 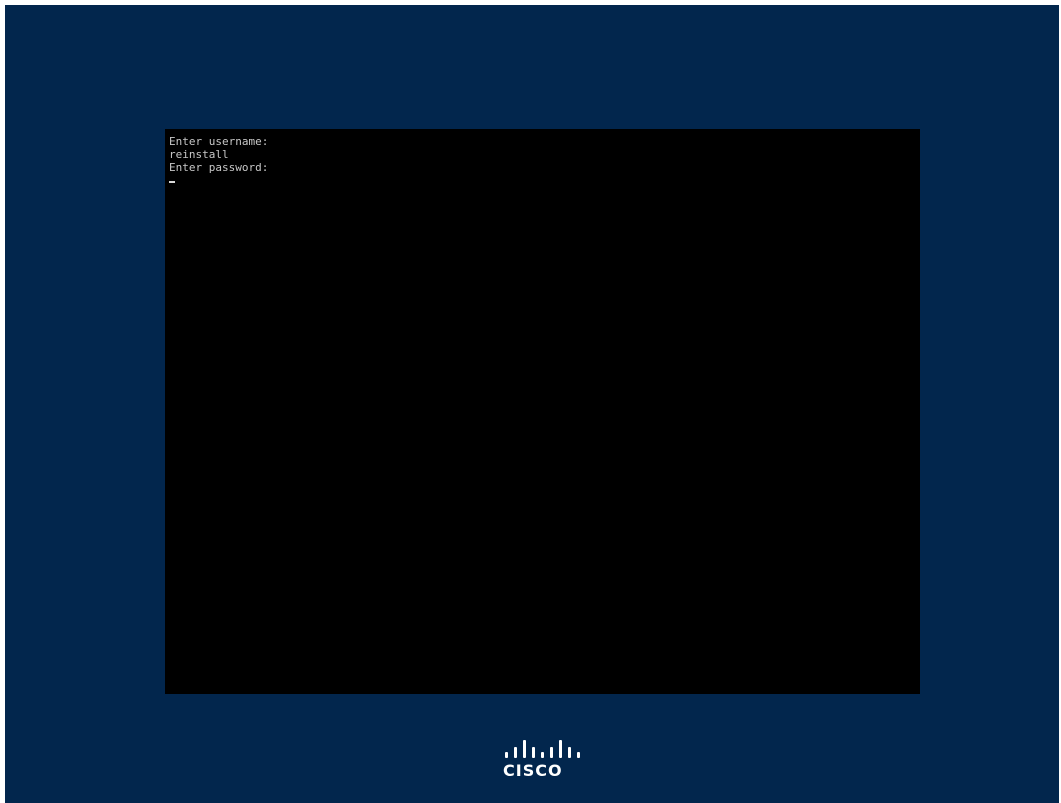 I want to click on text-cursor, so click(x=172, y=182).